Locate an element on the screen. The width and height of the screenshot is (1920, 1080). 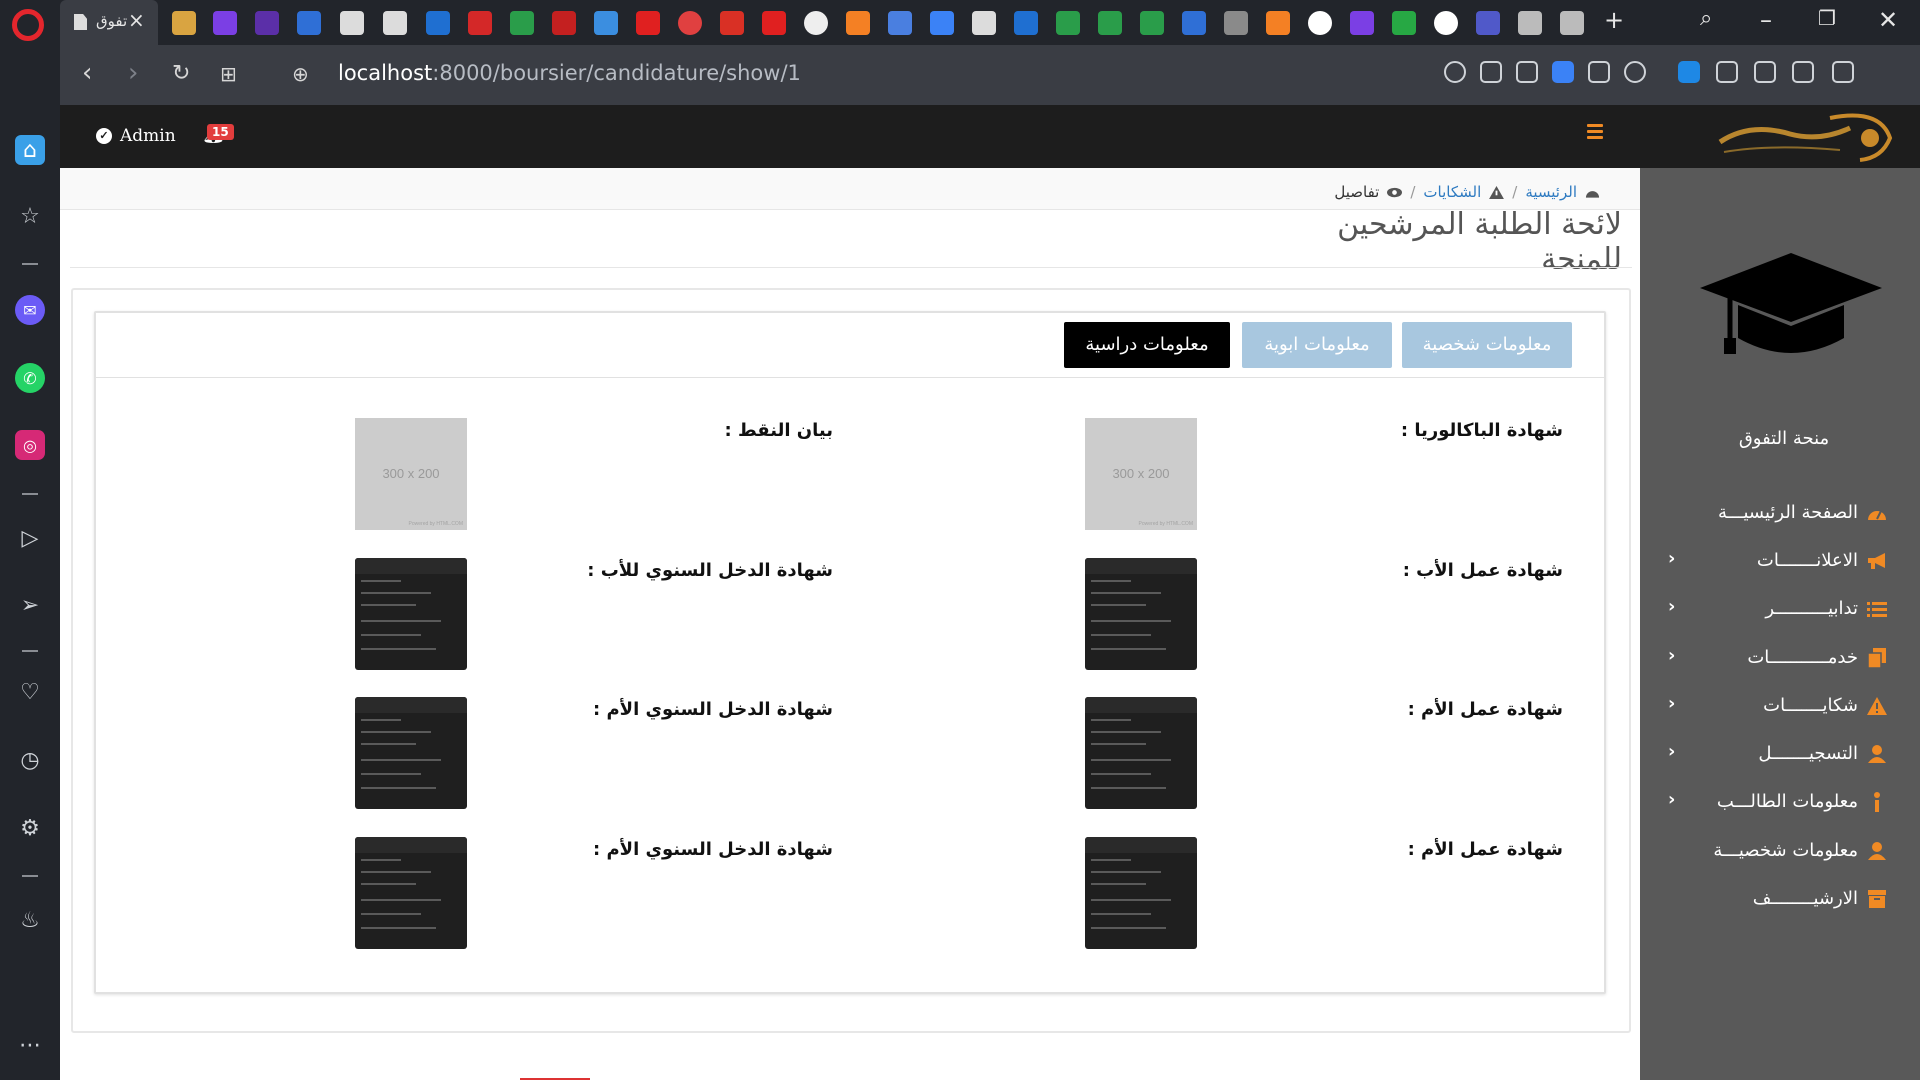
sidebar-item-archive: الارشيــــــــف is located at coordinates (1780, 901).